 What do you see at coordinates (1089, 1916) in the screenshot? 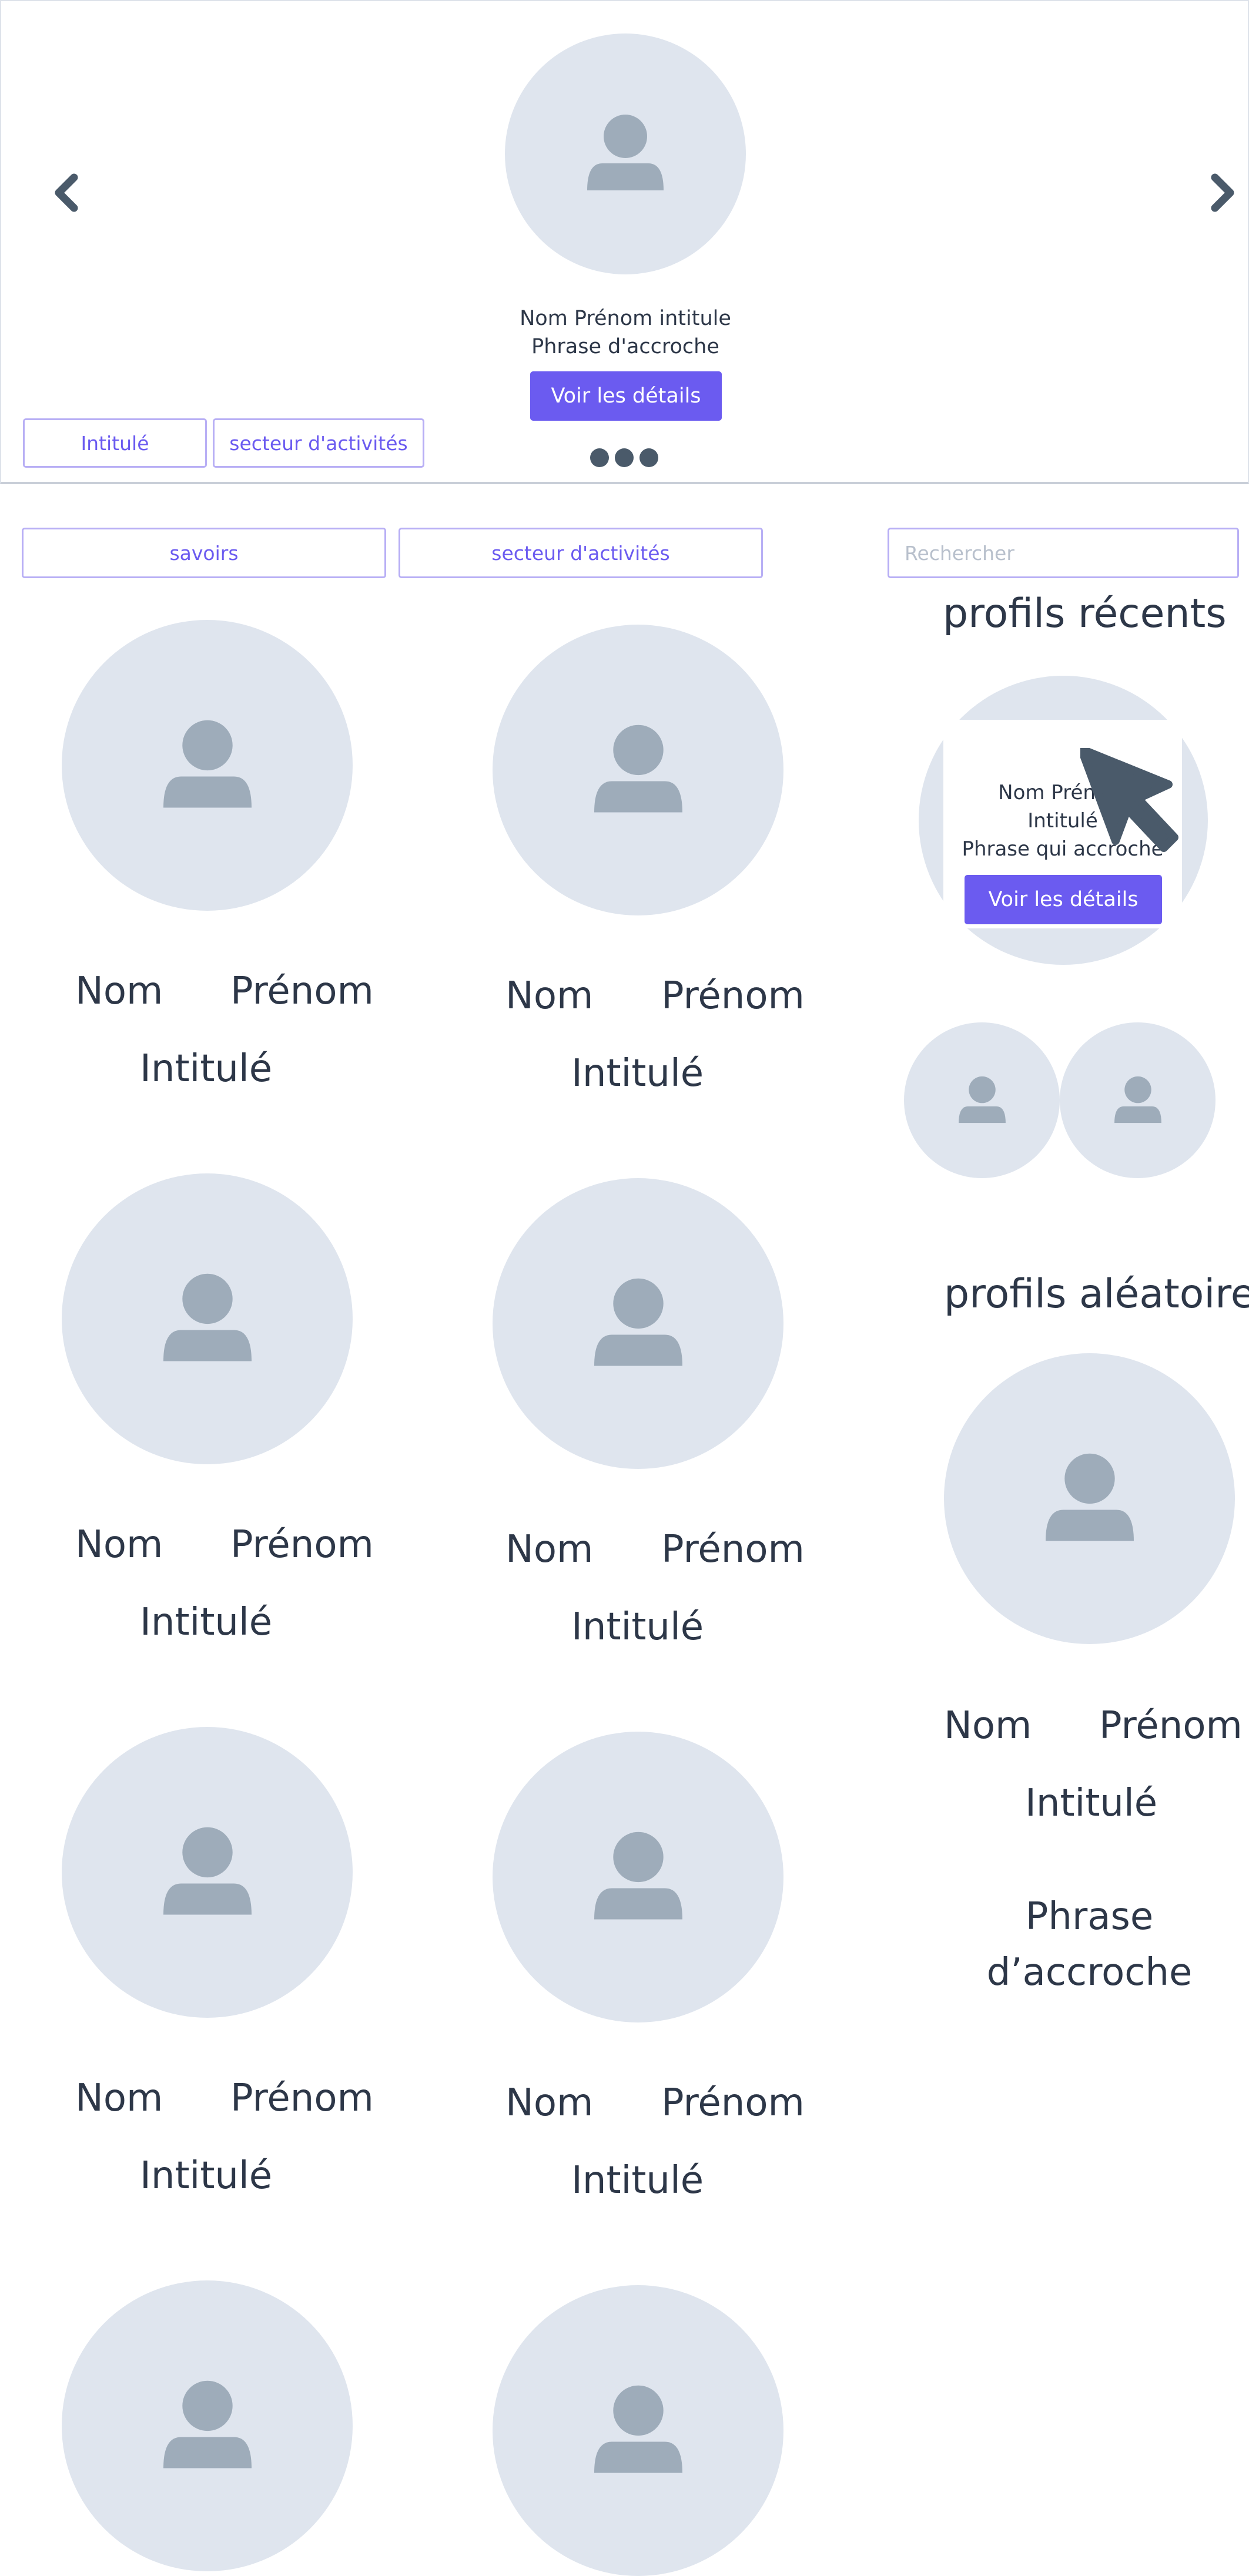
I see `tagline-line: Phrase` at bounding box center [1089, 1916].